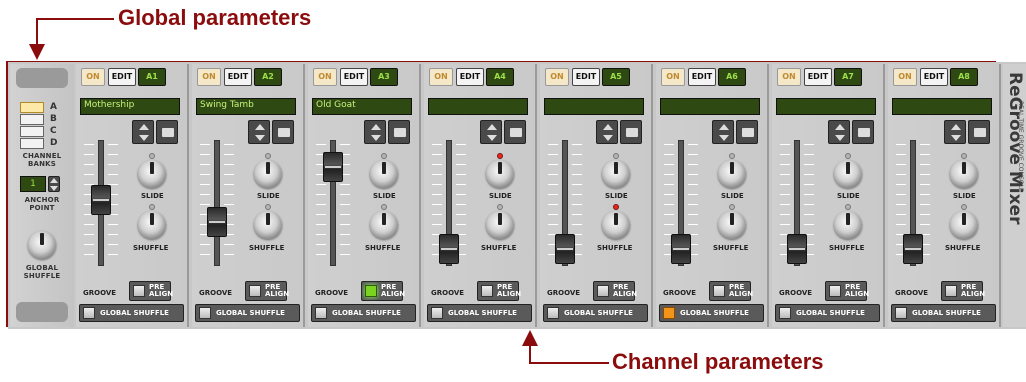 This screenshot has height=382, width=1026. Describe the element at coordinates (33, 184) in the screenshot. I see `anchor-point-display: 1` at that location.